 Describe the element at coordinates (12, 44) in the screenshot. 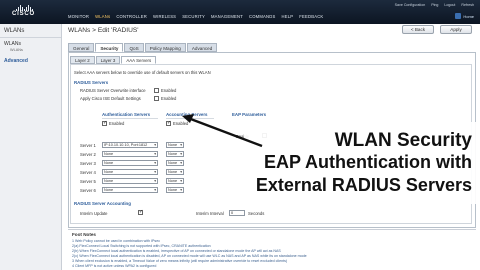

I see `sidebar-item-wlans: WLANs` at that location.